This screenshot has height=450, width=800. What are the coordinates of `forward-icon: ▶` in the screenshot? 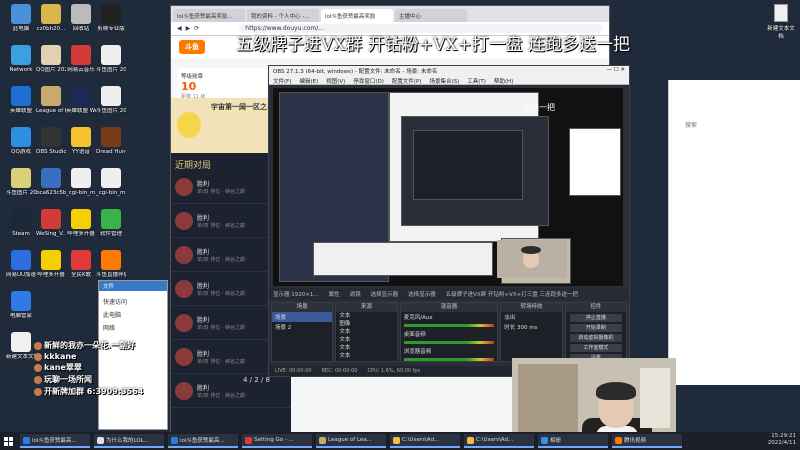 It's located at (188, 28).